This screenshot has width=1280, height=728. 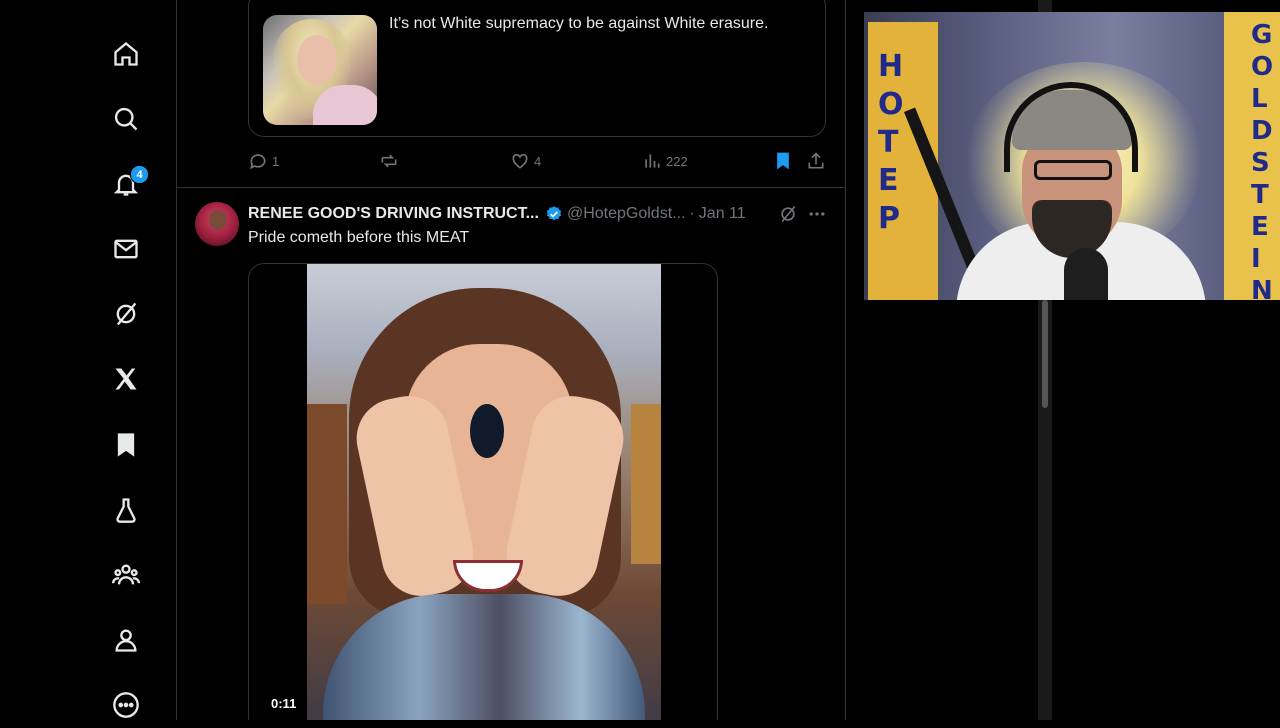 I want to click on video-duration: 0:11, so click(x=284, y=703).